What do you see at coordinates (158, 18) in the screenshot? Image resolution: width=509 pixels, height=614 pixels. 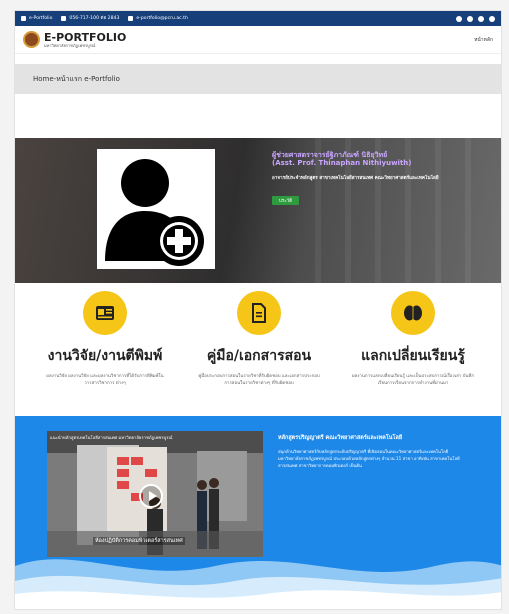 I see `topbar-email: e-portfolio@pcru.ac.th` at bounding box center [158, 18].